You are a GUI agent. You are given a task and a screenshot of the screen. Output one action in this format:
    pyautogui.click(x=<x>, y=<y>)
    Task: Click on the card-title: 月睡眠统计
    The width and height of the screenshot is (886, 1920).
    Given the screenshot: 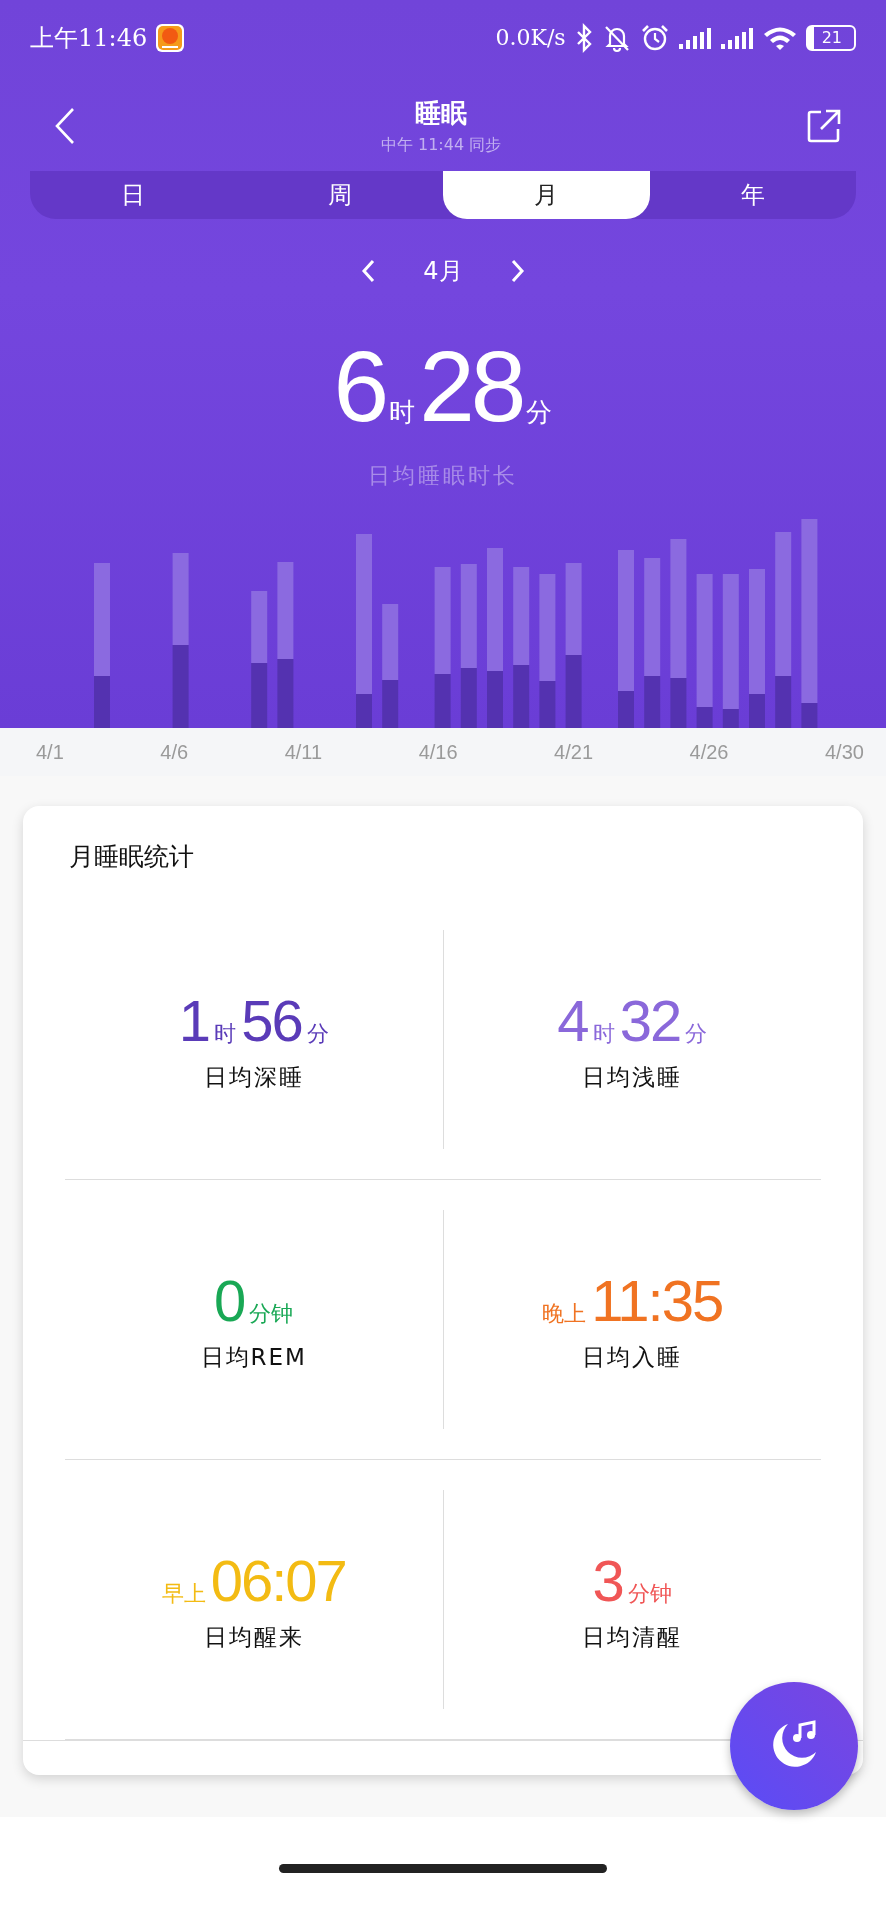 What is the action you would take?
    pyautogui.click(x=131, y=857)
    